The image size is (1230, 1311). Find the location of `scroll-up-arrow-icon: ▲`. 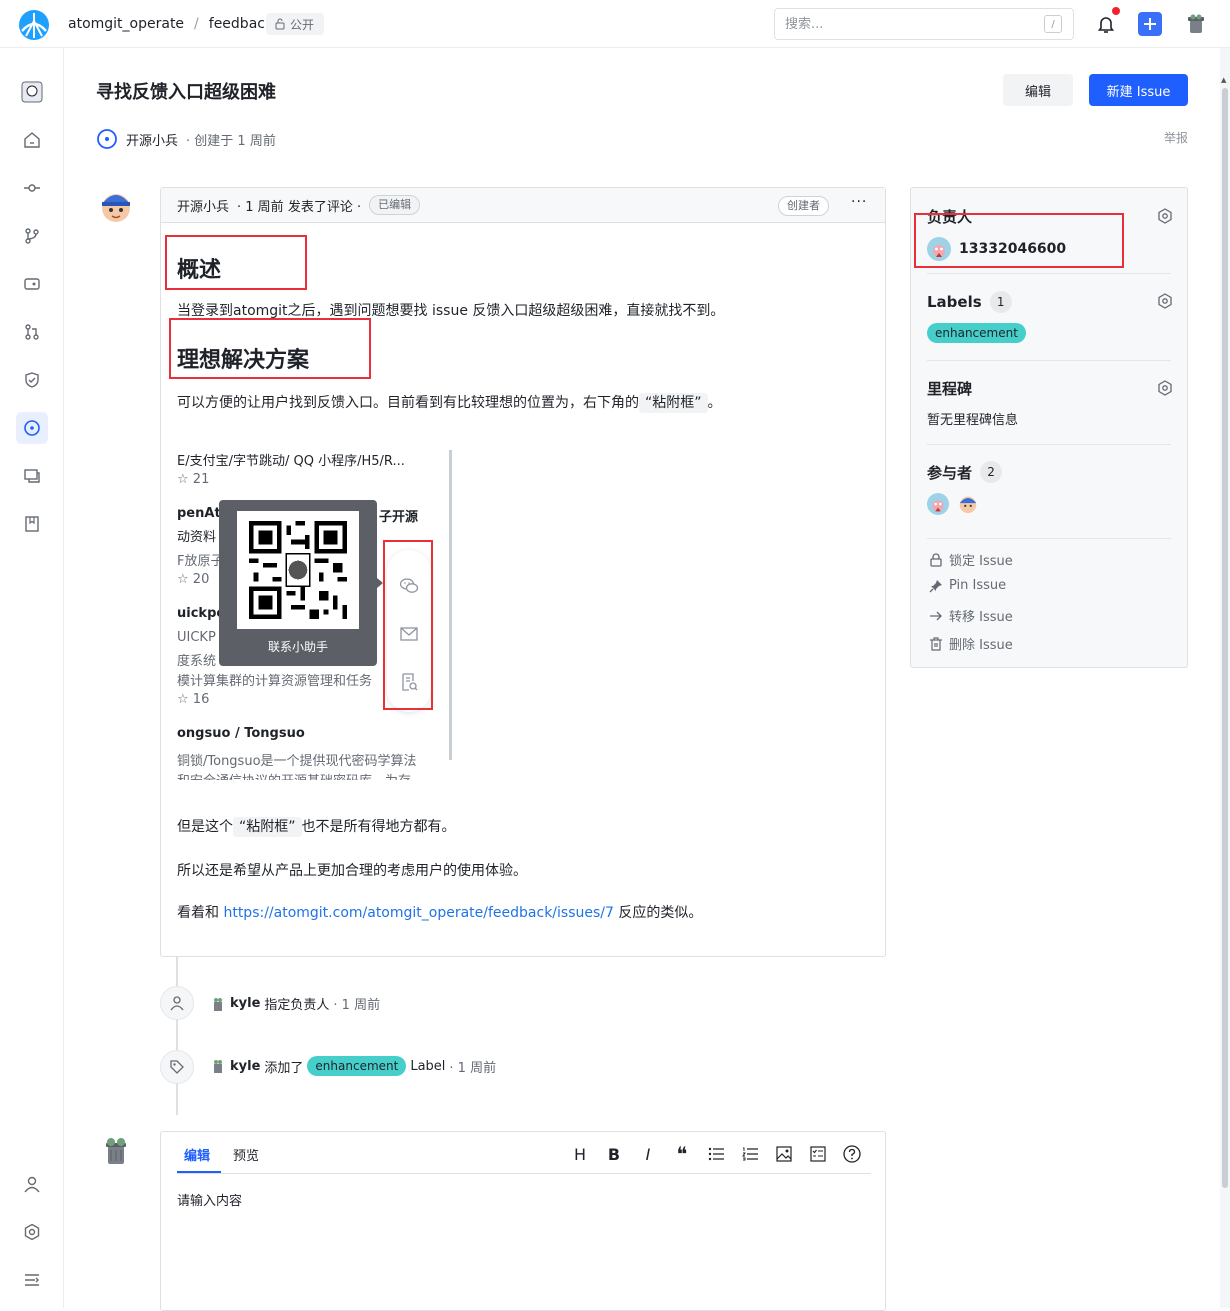

scroll-up-arrow-icon: ▲ is located at coordinates (1223, 80).